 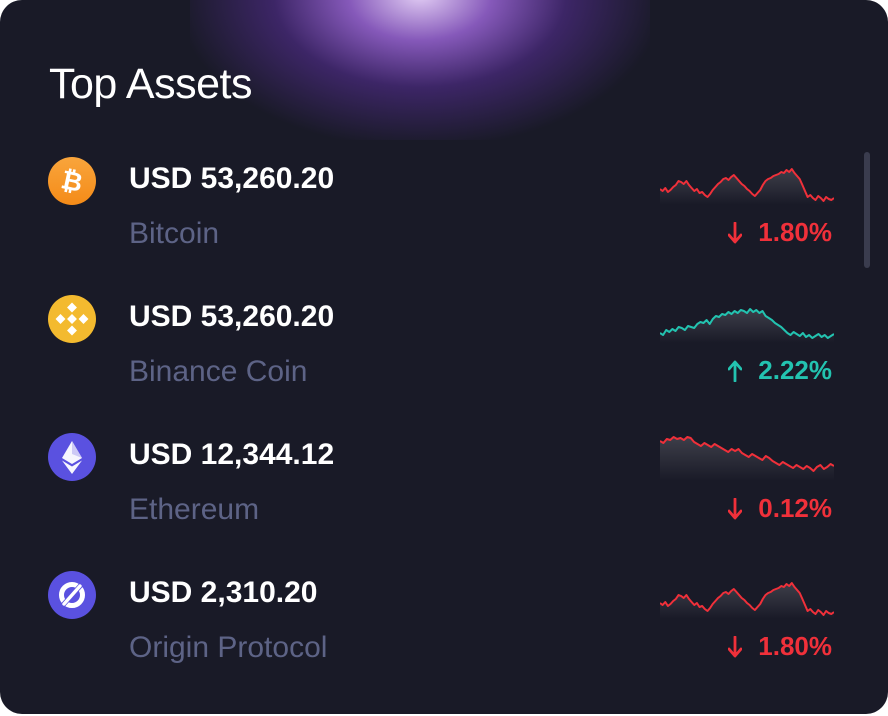 What do you see at coordinates (232, 454) in the screenshot?
I see `asset-price: USD 12,344.12` at bounding box center [232, 454].